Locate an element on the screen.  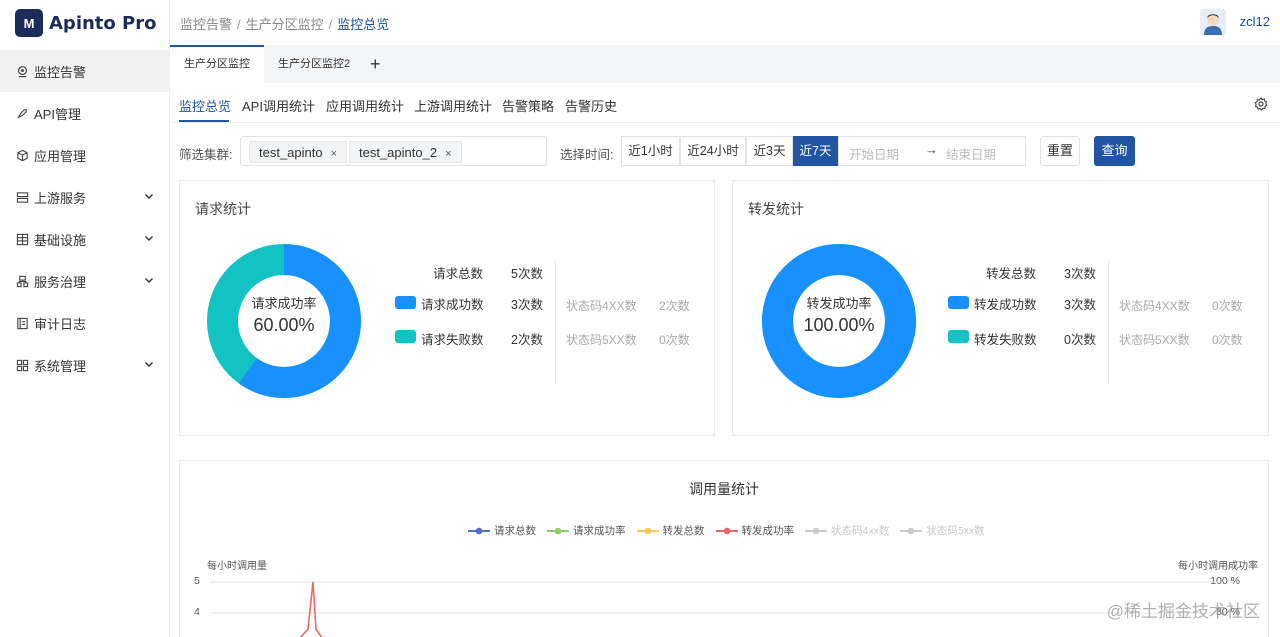
sidebar-item-label: 应用管理 is located at coordinates (60, 156).